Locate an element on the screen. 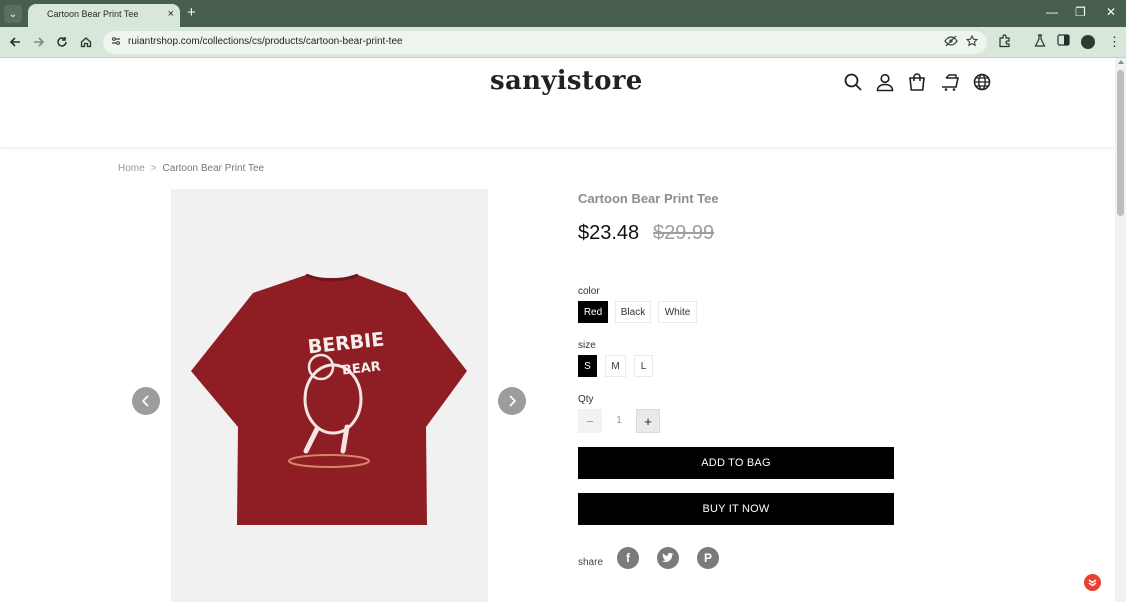 This screenshot has width=1126, height=602. gallery-prev-button is located at coordinates (146, 401).